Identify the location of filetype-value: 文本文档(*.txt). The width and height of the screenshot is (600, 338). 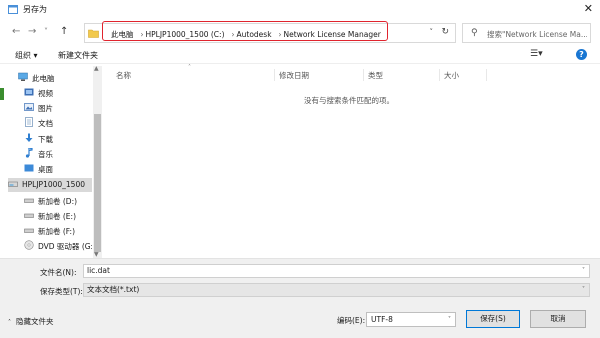
(113, 289).